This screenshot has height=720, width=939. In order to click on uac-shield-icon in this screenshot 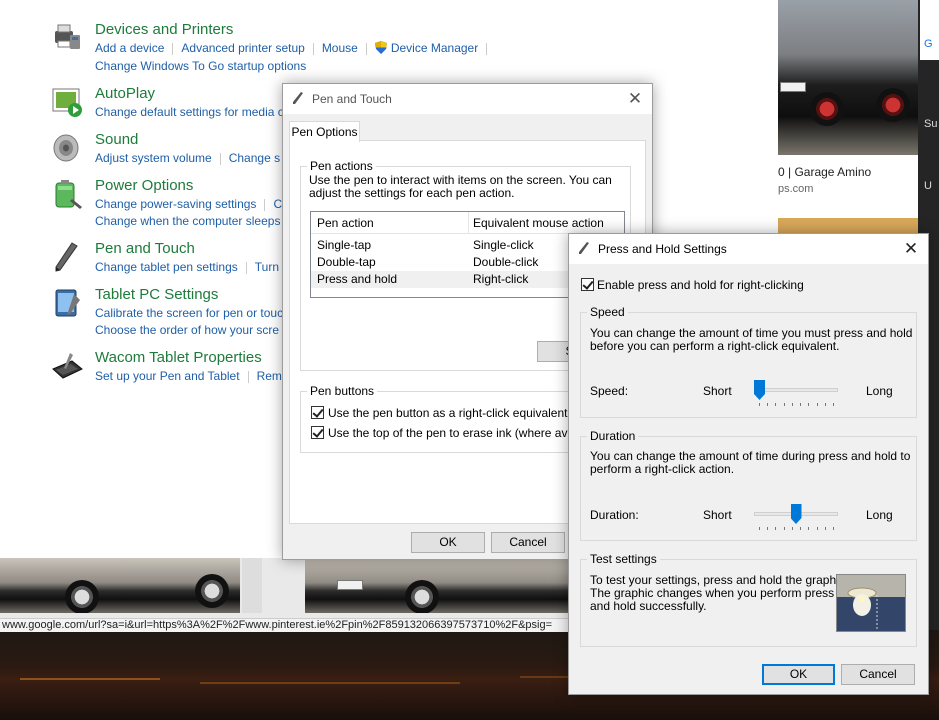, I will do `click(380, 47)`.